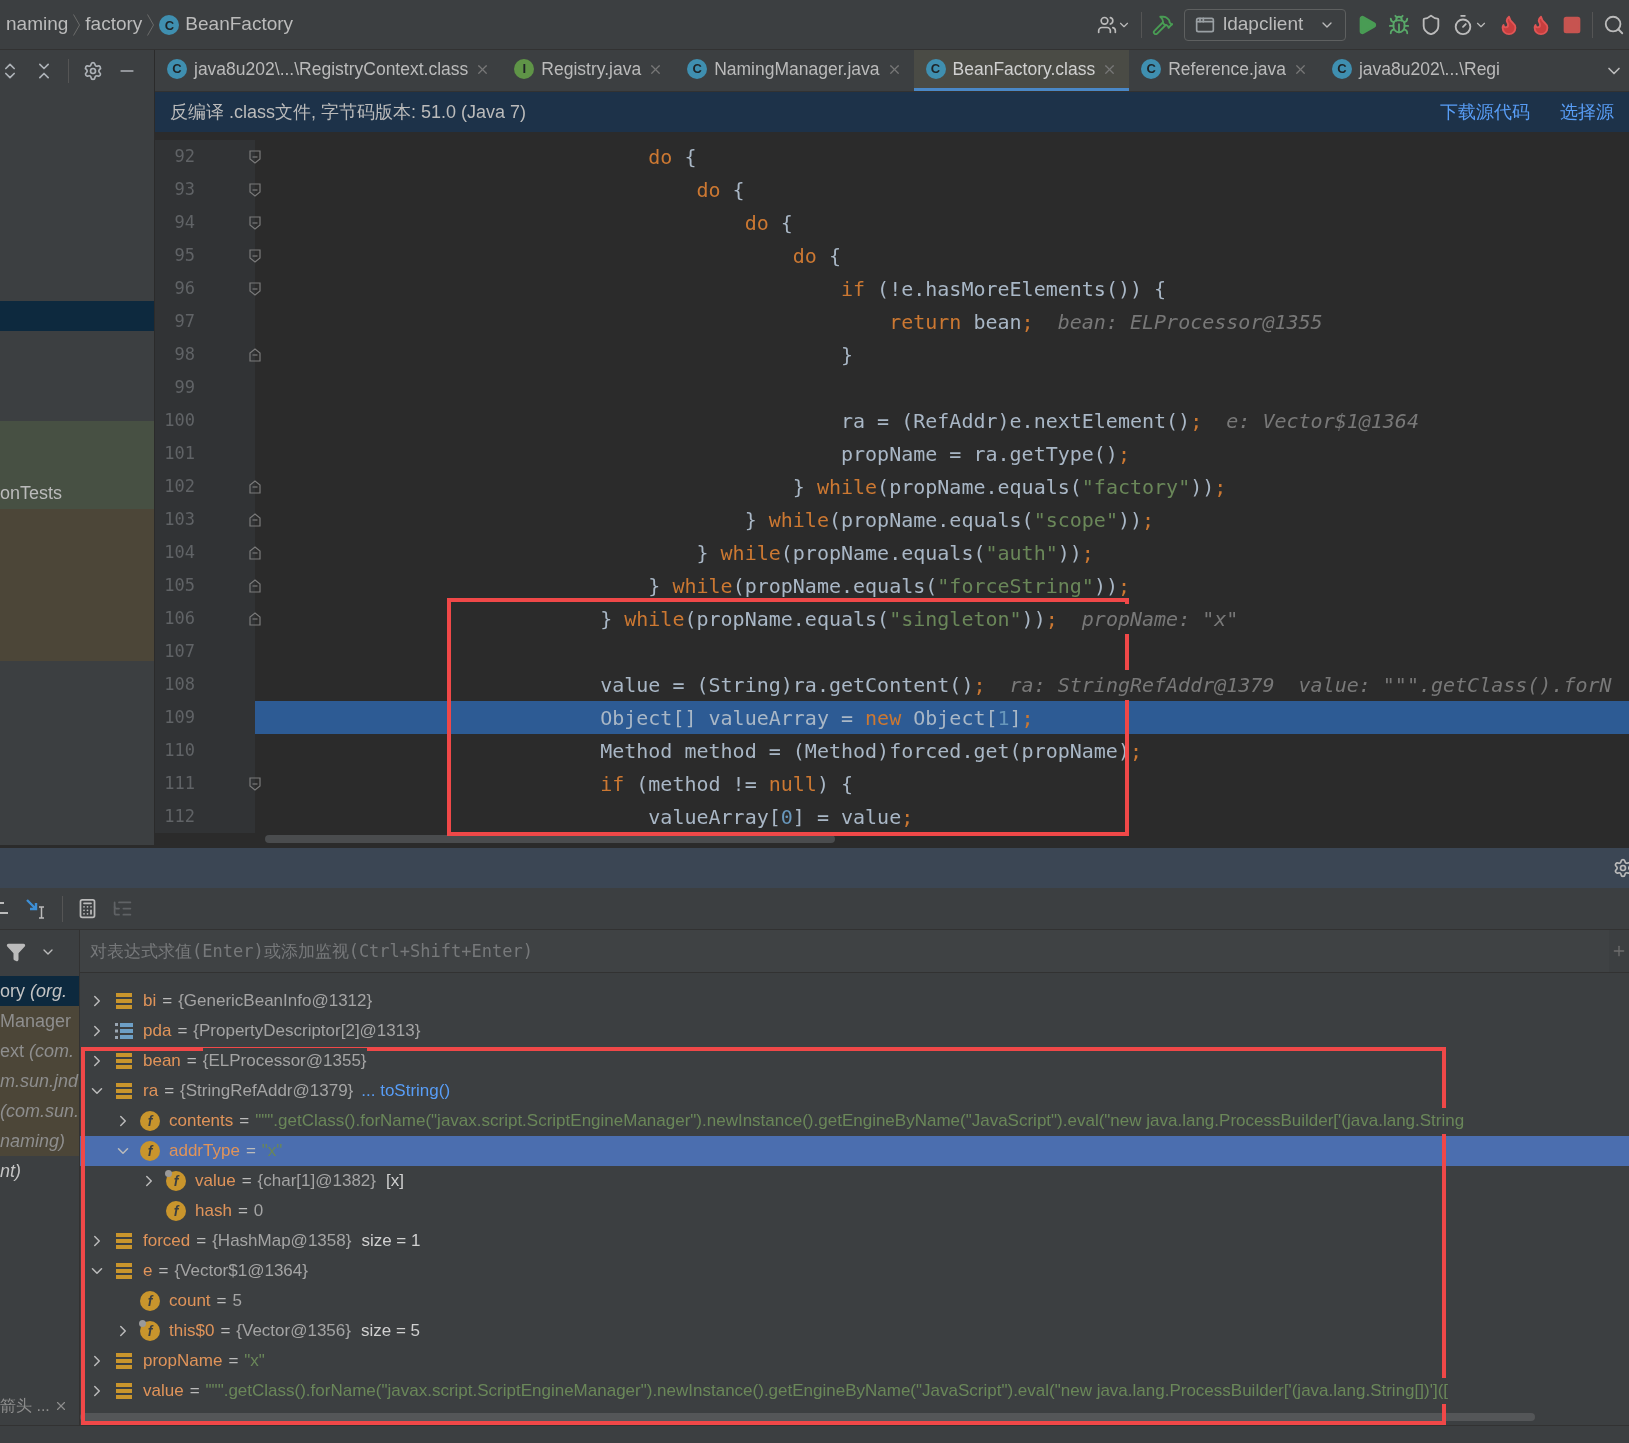  What do you see at coordinates (406, 1091) in the screenshot?
I see `tostring-link: ... toString()` at bounding box center [406, 1091].